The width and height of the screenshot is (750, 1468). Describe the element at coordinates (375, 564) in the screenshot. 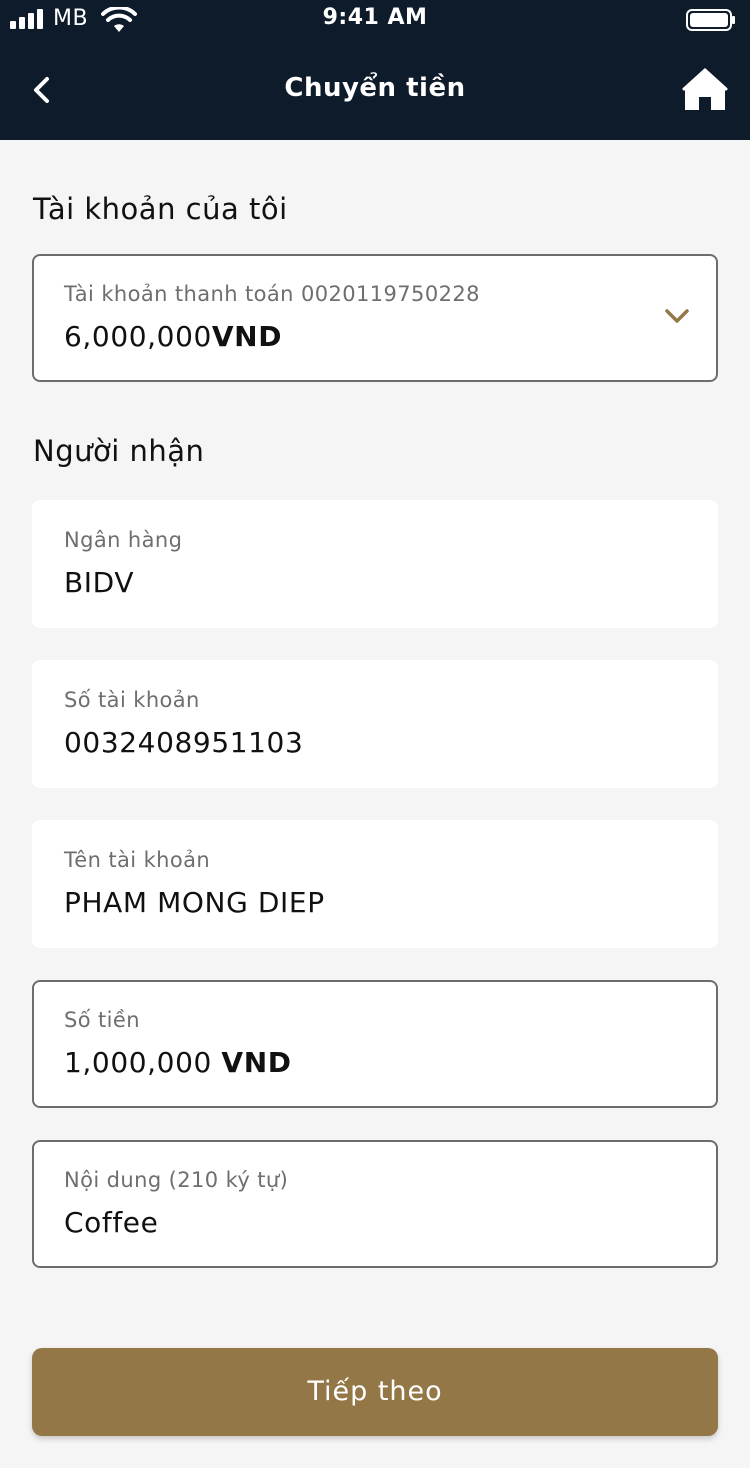

I see `bank-field: Ngân hàng BIDV` at that location.